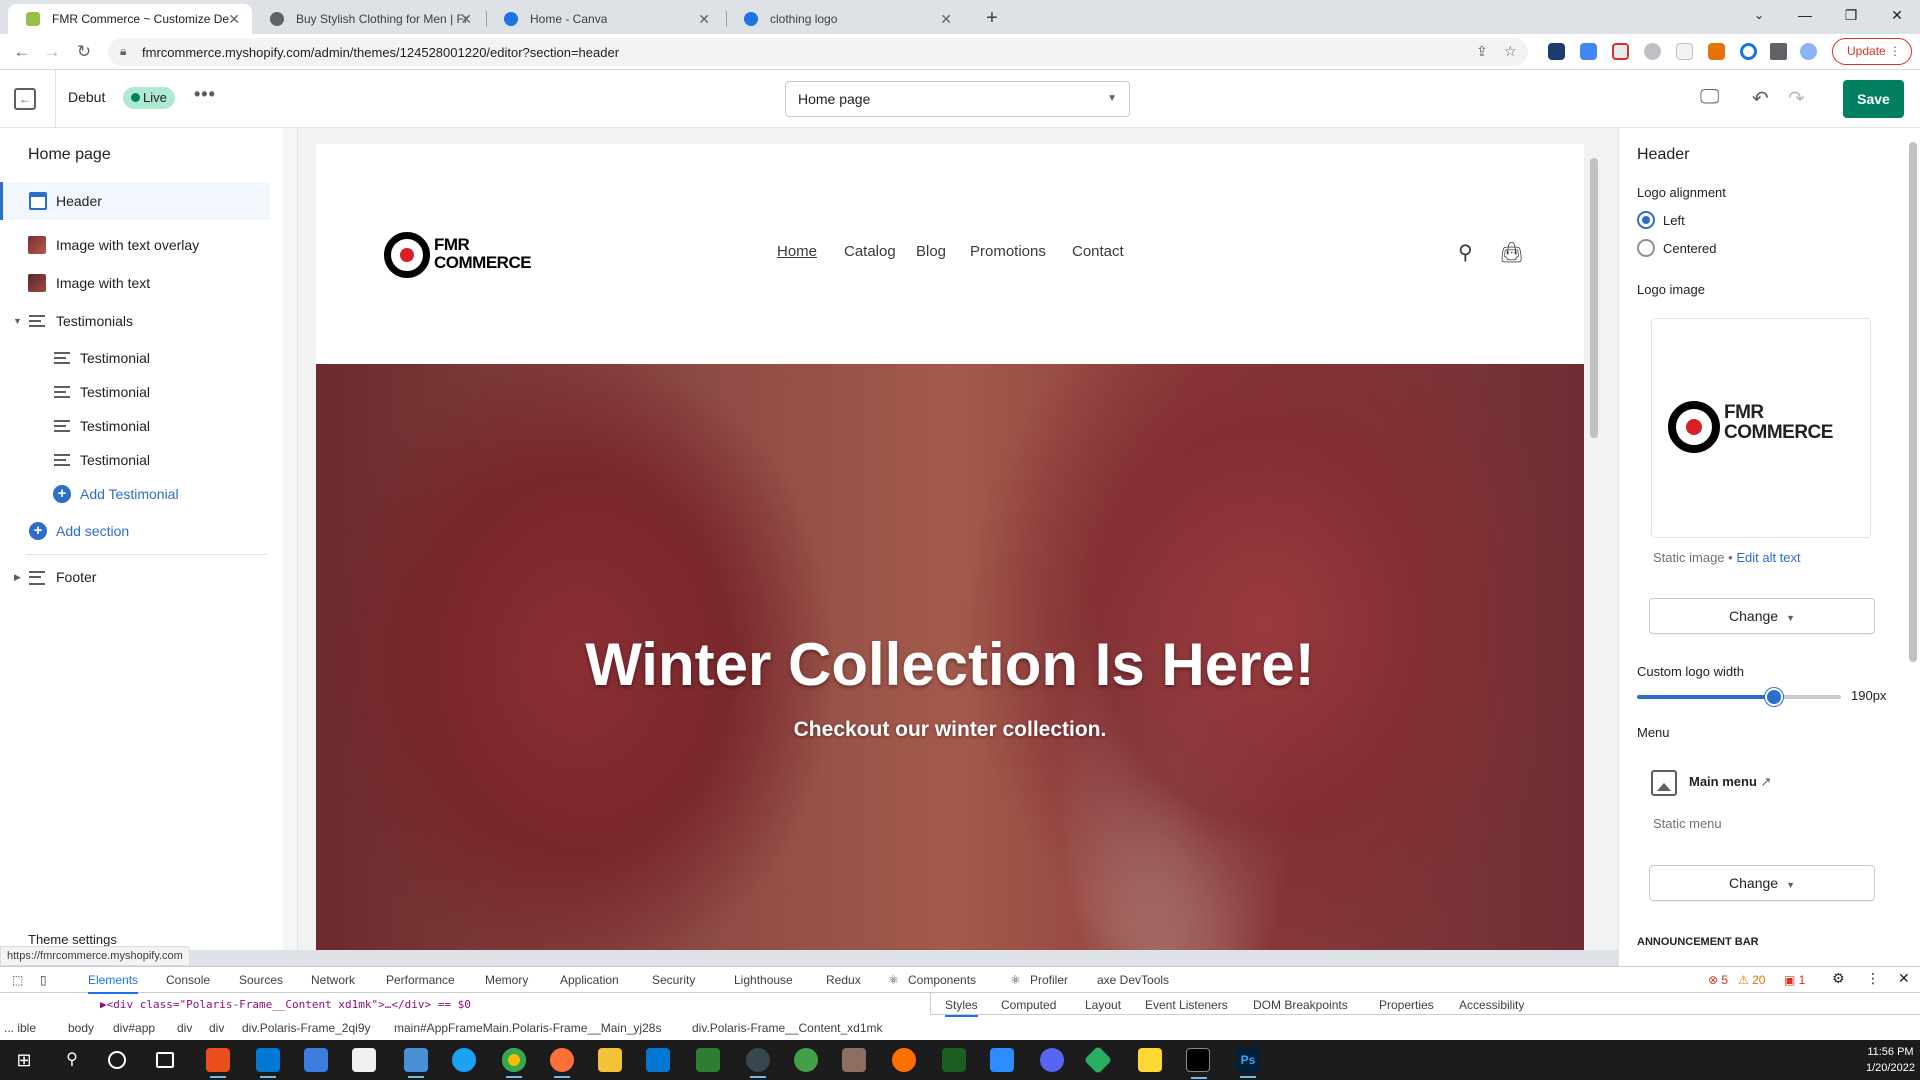 The width and height of the screenshot is (1920, 1080). What do you see at coordinates (1718, 980) in the screenshot?
I see `error-count-badge: ⊗ 5` at bounding box center [1718, 980].